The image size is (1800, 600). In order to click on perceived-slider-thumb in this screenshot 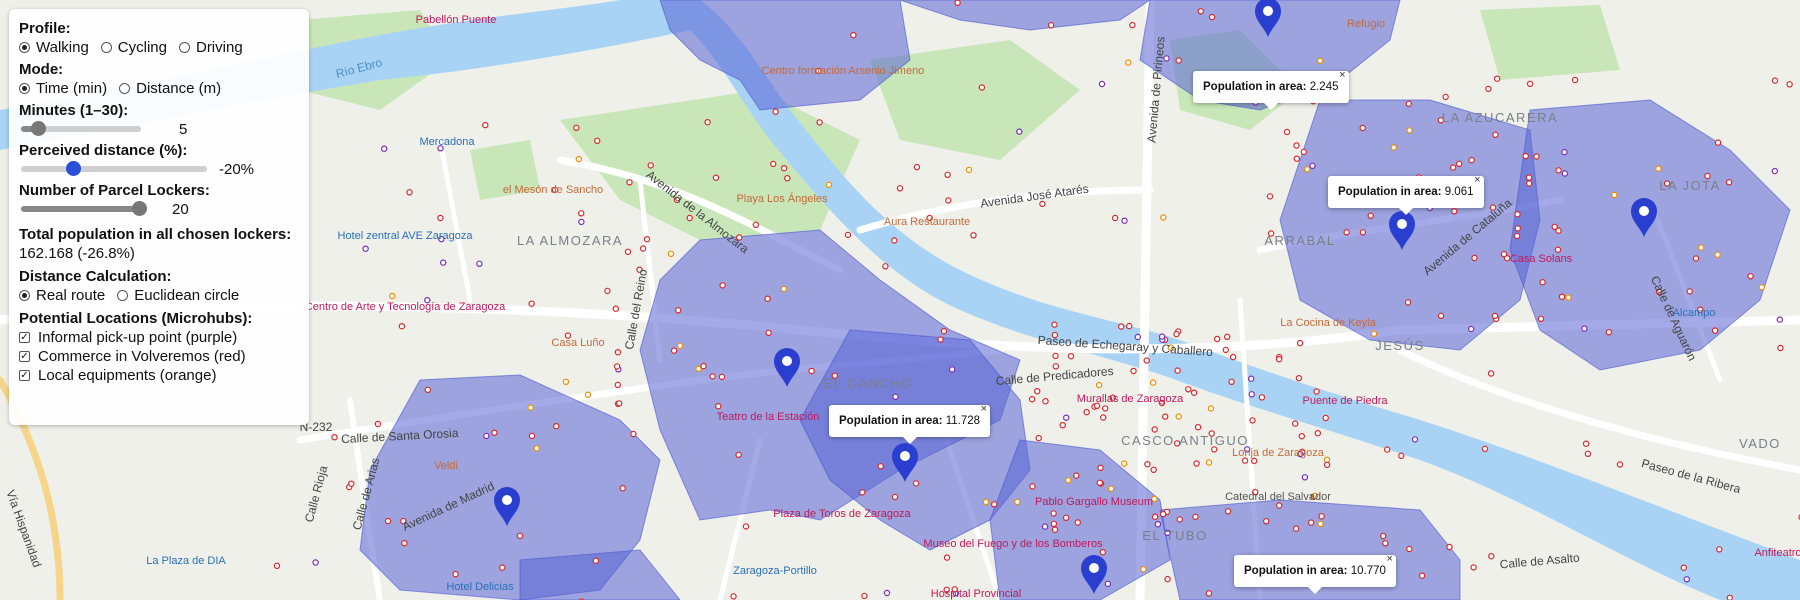, I will do `click(74, 168)`.